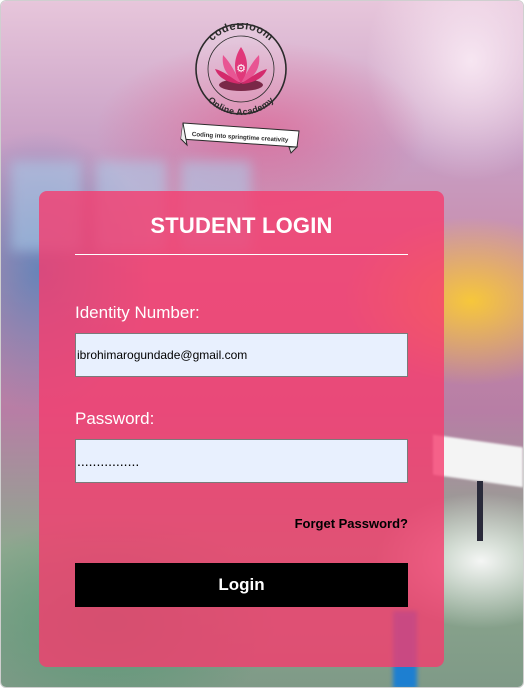 Image resolution: width=524 pixels, height=688 pixels. I want to click on title-divider, so click(241, 254).